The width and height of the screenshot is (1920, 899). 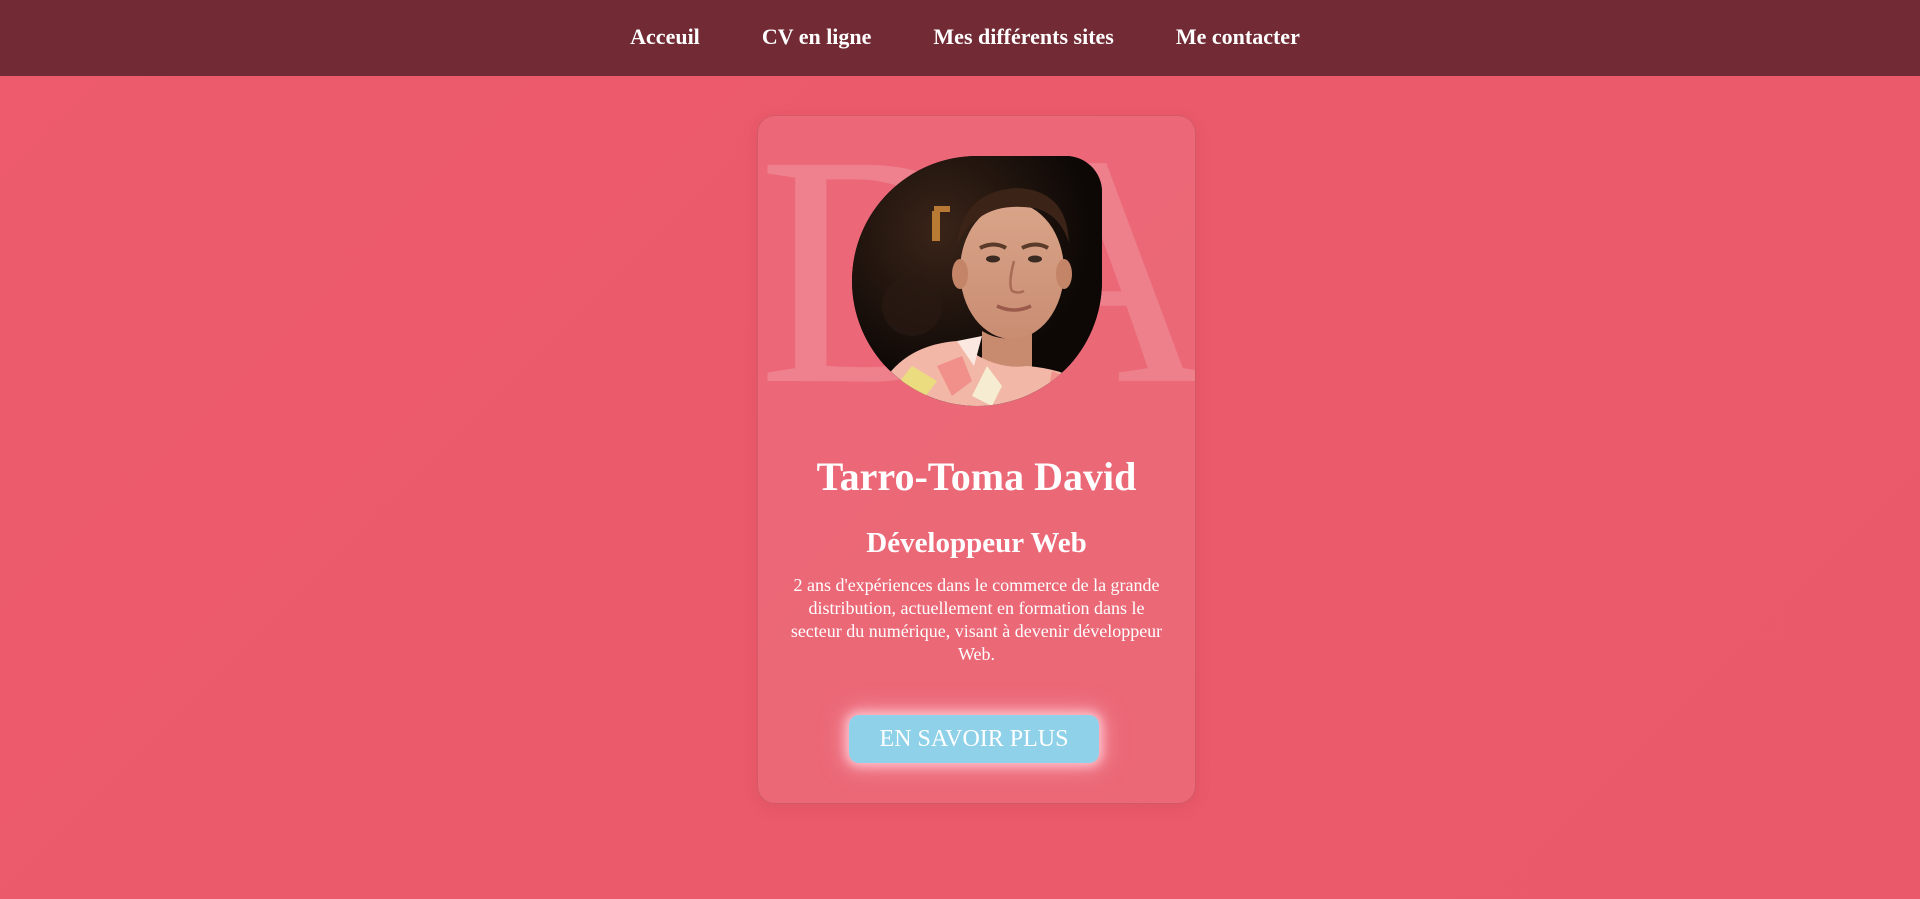 I want to click on nav-link-accueil: Acceuil, so click(x=665, y=36).